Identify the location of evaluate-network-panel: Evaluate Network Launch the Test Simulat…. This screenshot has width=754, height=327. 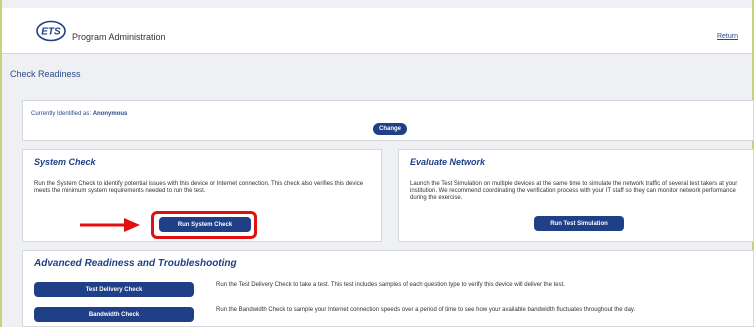
(576, 195).